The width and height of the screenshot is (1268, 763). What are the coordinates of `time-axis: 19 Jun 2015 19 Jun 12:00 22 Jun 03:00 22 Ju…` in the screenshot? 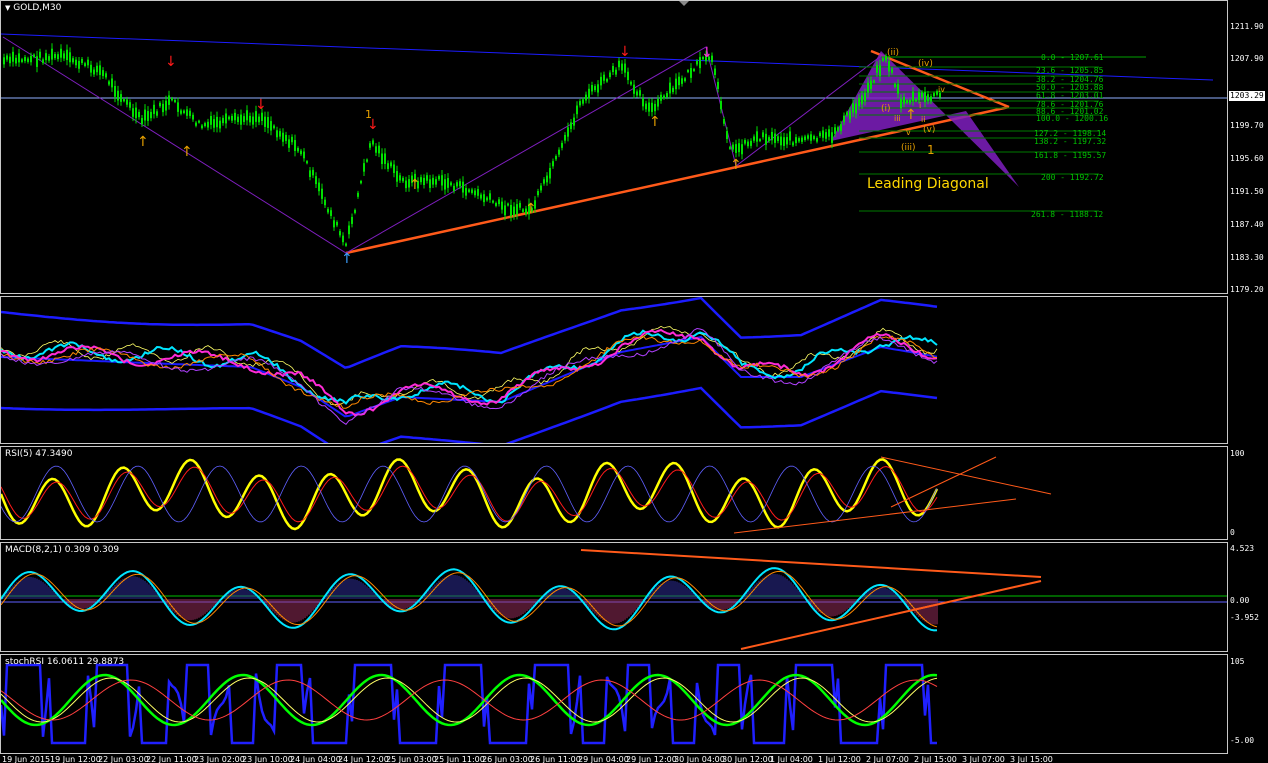 It's located at (634, 758).